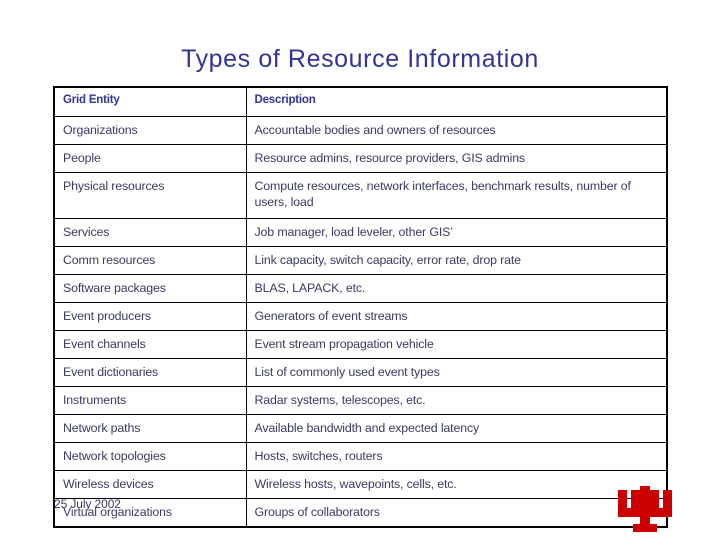  I want to click on cell-grid-entity: People, so click(150, 158).